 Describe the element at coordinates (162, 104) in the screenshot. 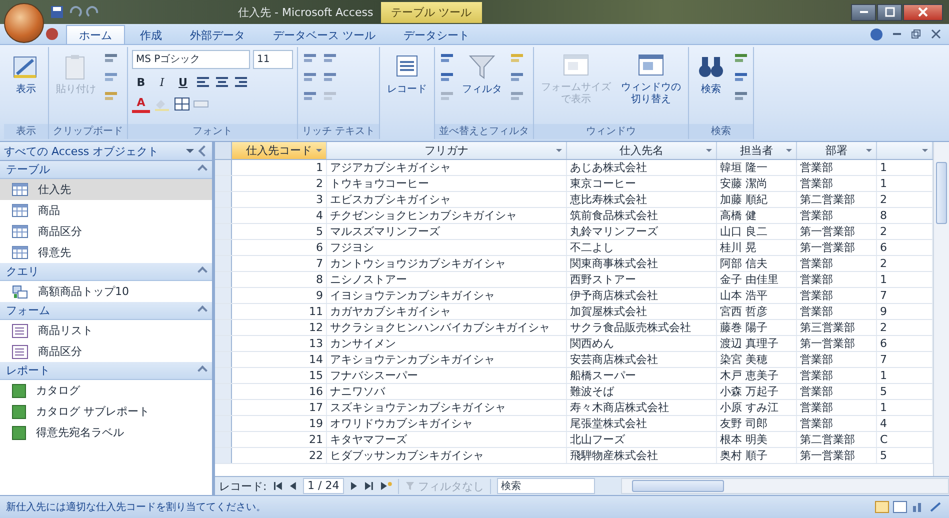

I see `fill-color-icon` at that location.